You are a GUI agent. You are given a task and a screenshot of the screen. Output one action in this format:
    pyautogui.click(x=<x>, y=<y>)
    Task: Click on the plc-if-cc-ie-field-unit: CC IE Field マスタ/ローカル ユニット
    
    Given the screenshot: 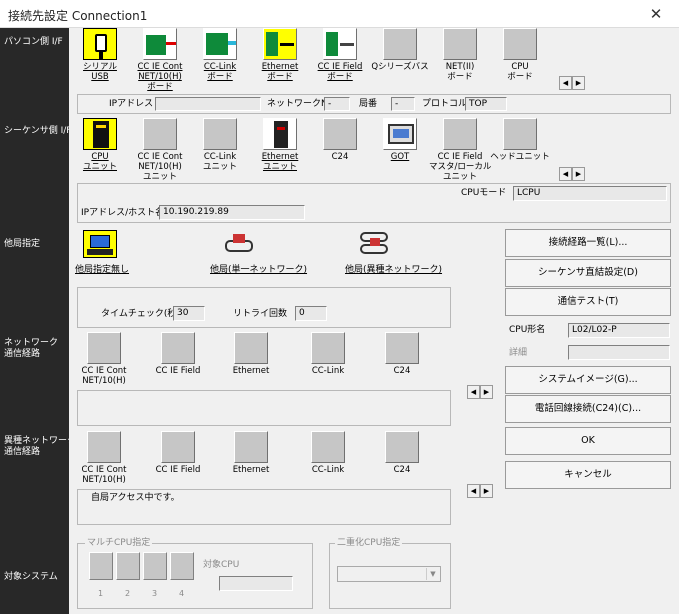 What is the action you would take?
    pyautogui.click(x=460, y=150)
    